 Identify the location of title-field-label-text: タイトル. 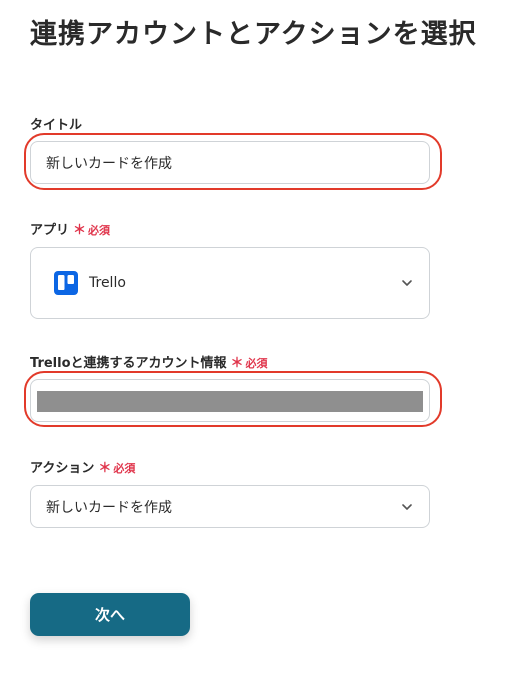
(56, 125).